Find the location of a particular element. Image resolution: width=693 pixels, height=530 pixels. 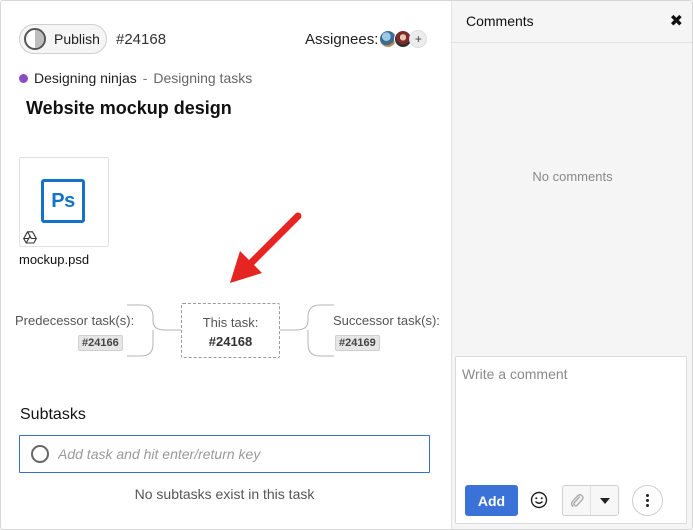

comment-input is located at coordinates (571, 416).